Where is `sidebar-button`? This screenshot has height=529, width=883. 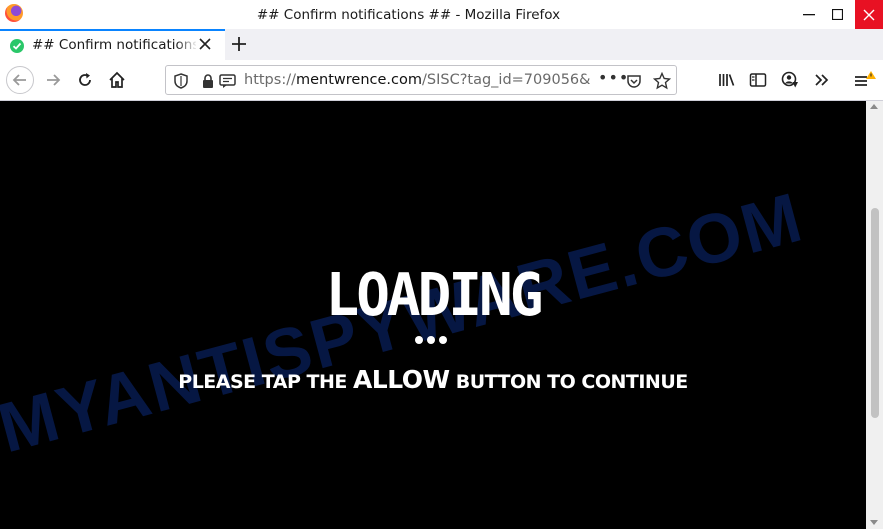
sidebar-button is located at coordinates (758, 80).